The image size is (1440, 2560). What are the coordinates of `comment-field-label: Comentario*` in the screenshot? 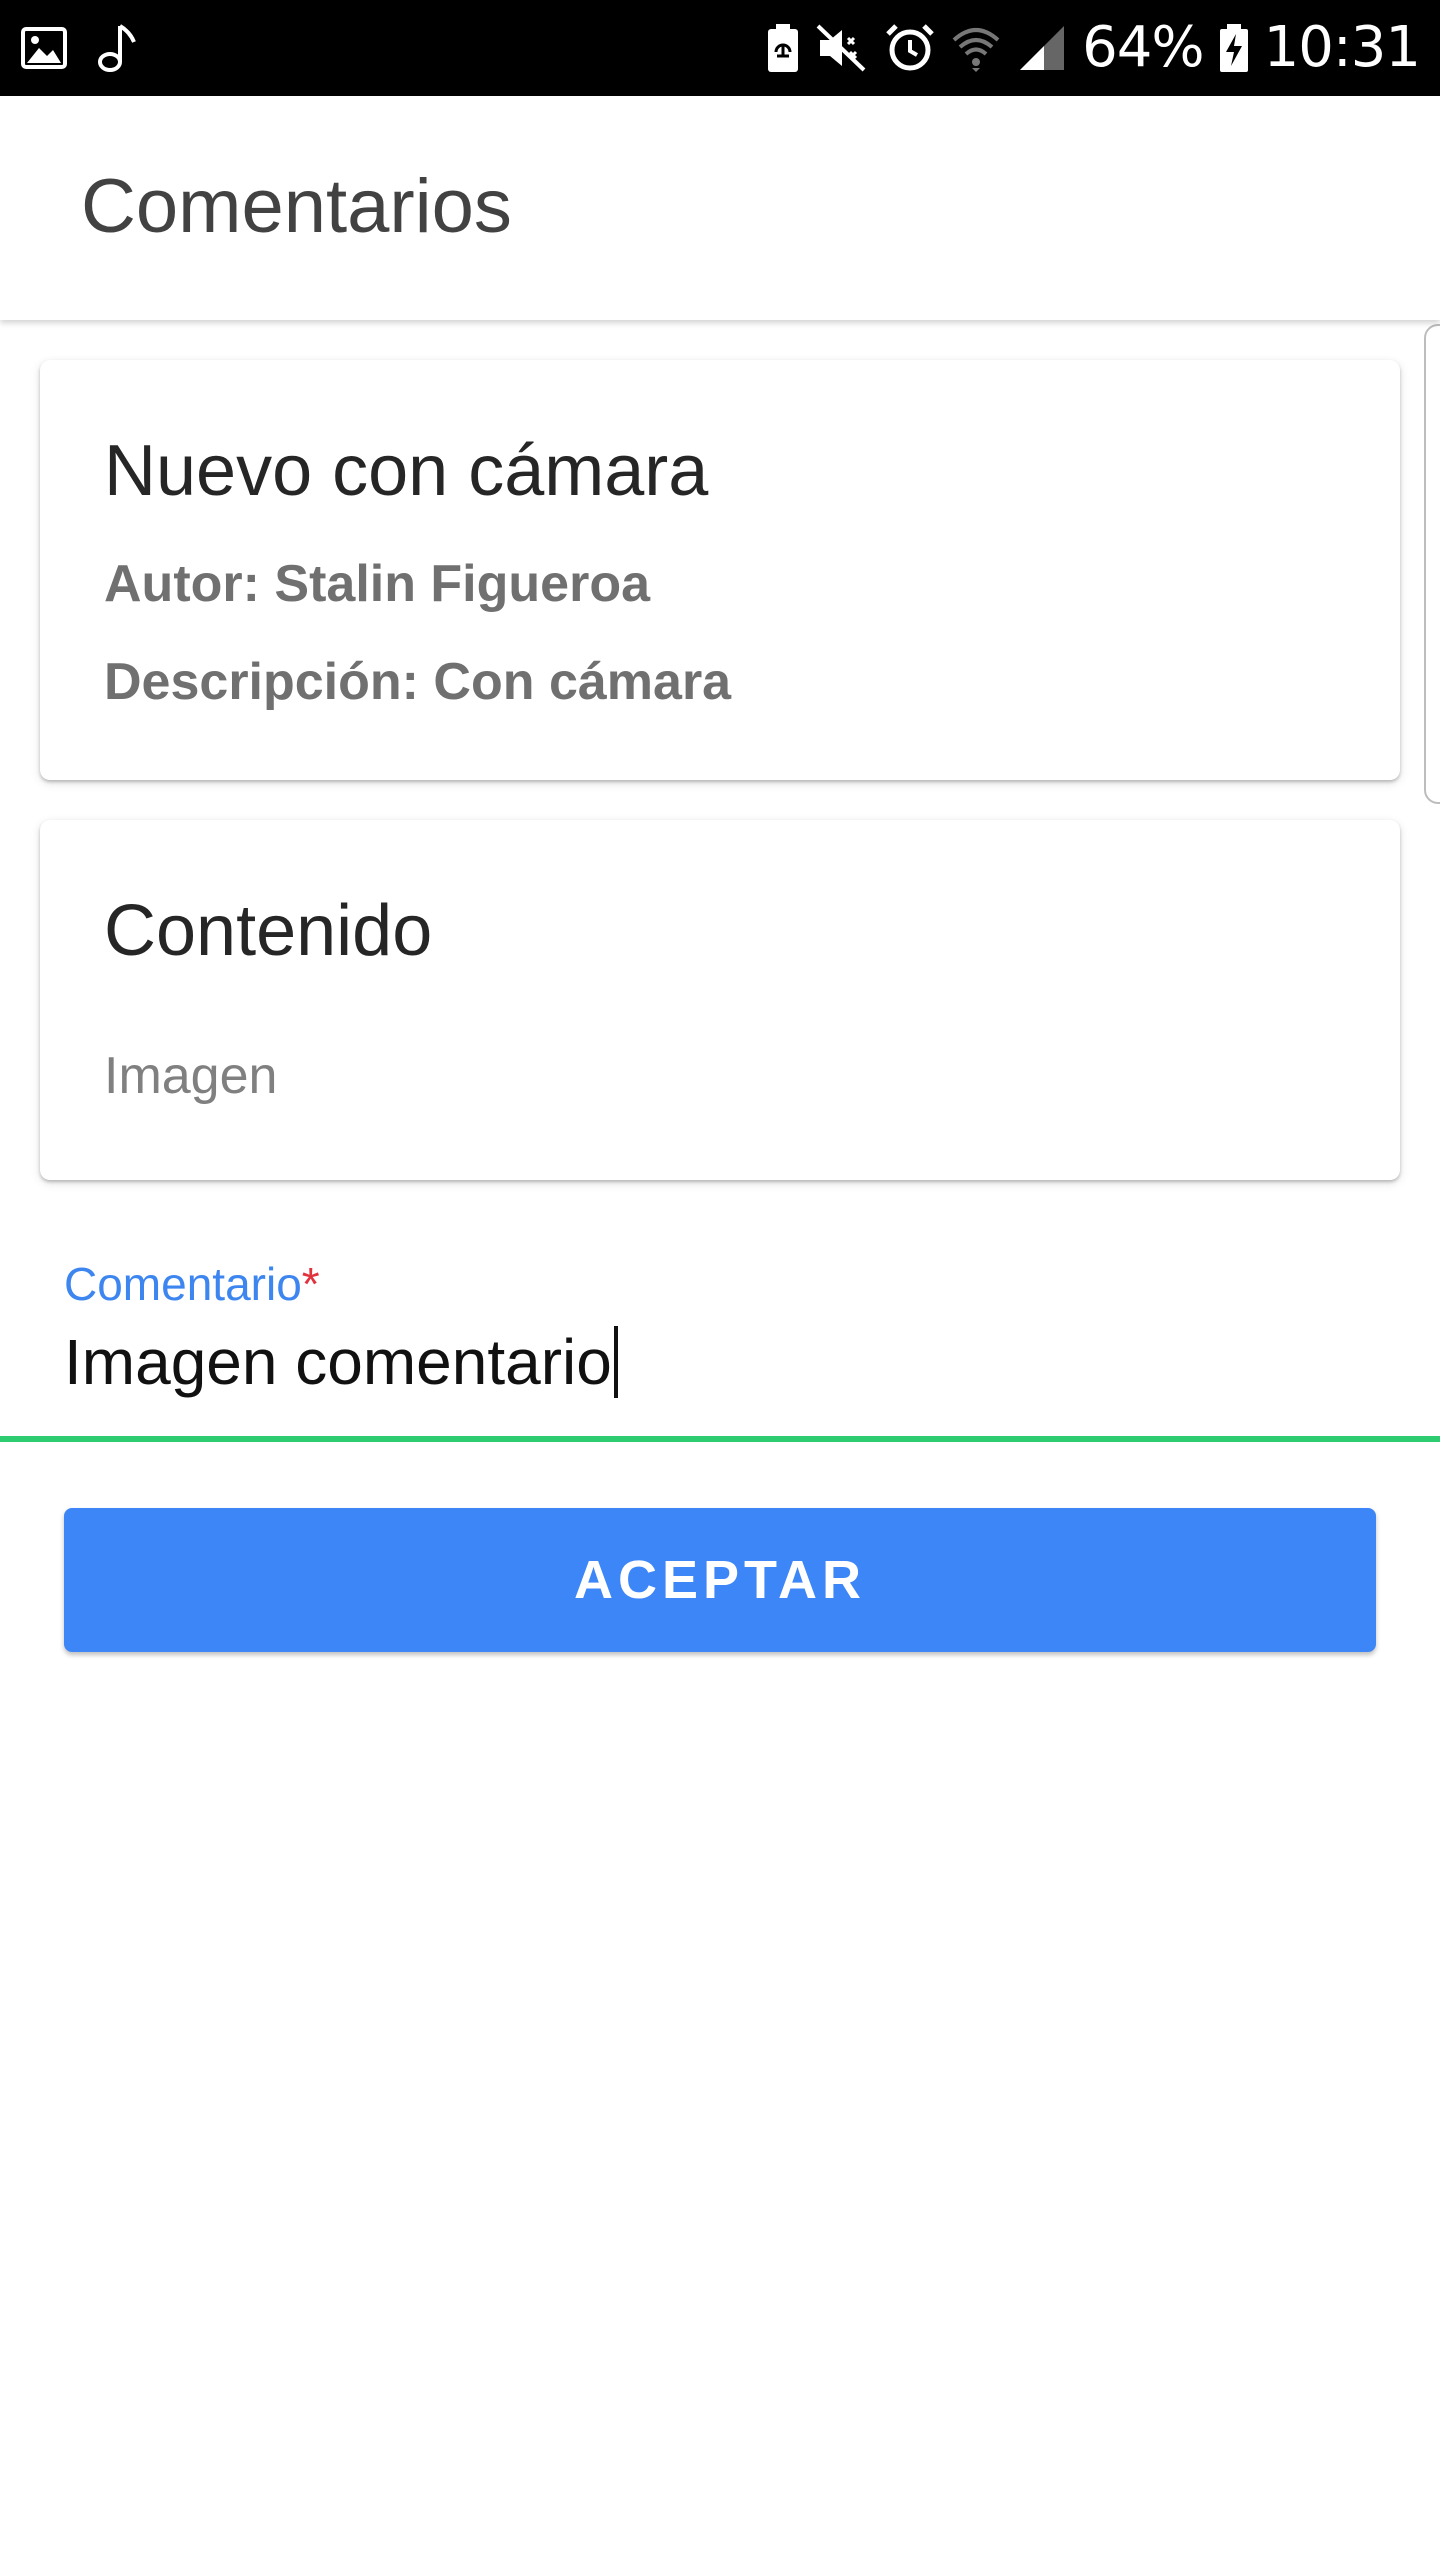 It's located at (192, 1284).